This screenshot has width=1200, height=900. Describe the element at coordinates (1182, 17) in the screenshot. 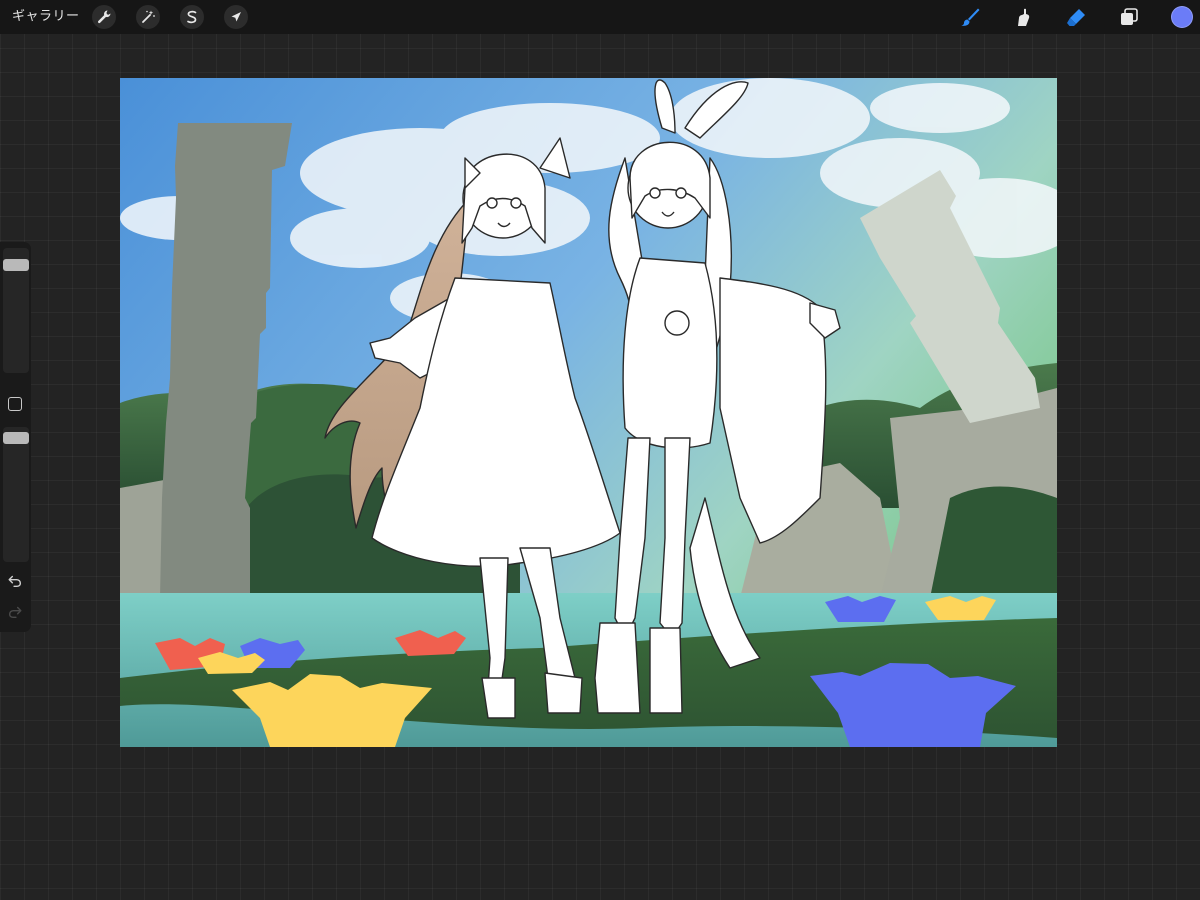

I see `current-color-swatch` at that location.